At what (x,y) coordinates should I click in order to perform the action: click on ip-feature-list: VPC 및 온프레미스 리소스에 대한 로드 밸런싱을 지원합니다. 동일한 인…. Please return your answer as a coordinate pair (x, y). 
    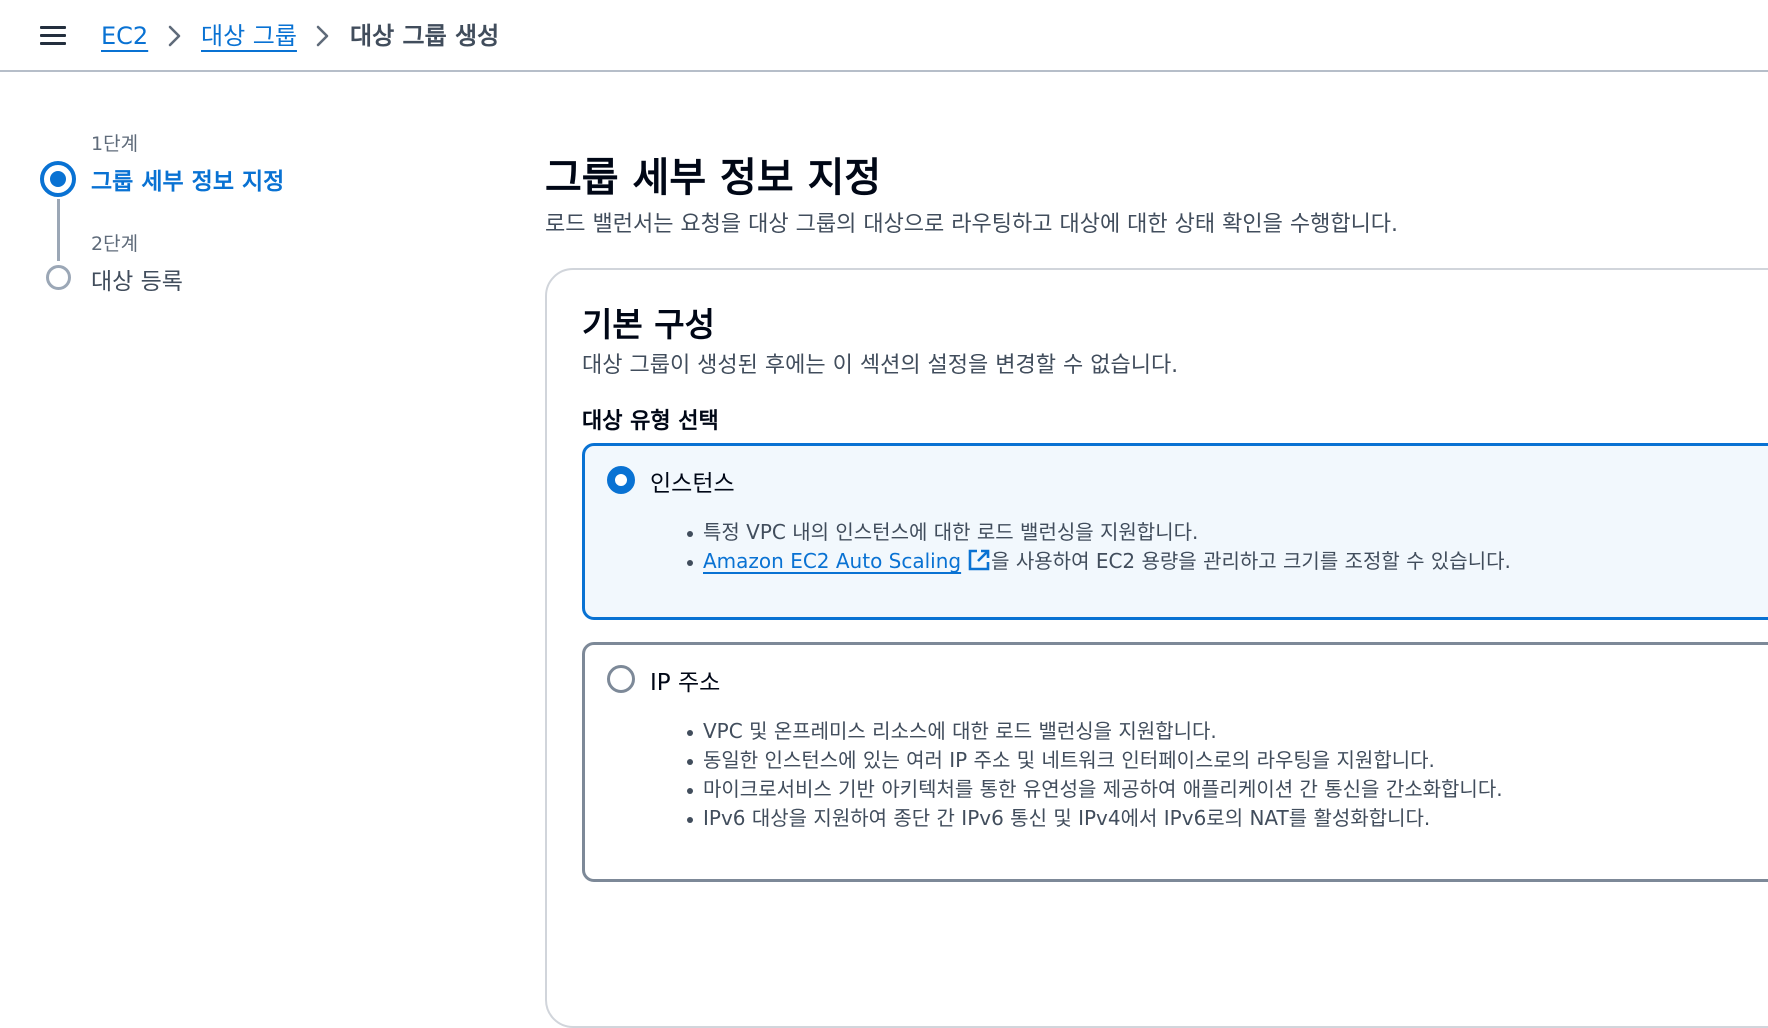
    Looking at the image, I should click on (1095, 775).